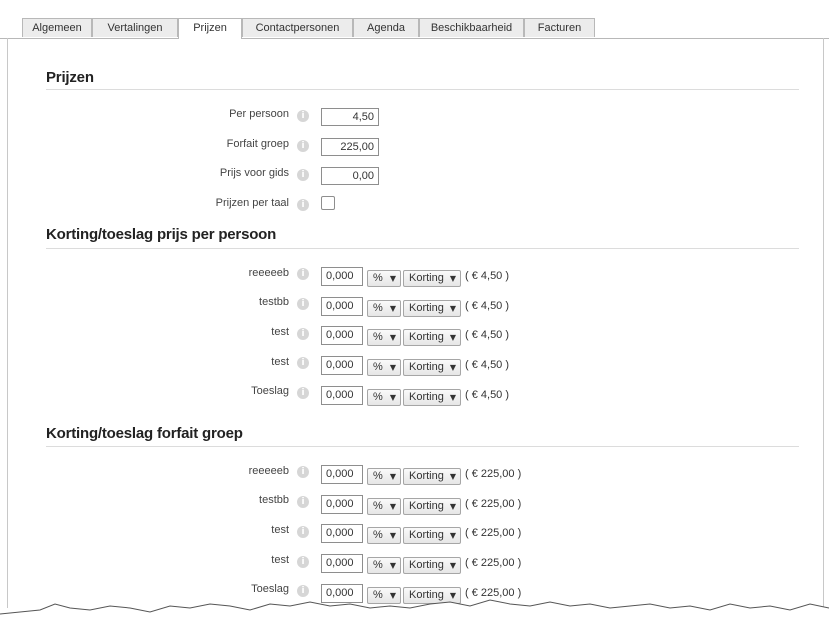 The image size is (829, 626). I want to click on section-title-korting-persoon: Korting/toeslag prijs per persoon, so click(161, 234).